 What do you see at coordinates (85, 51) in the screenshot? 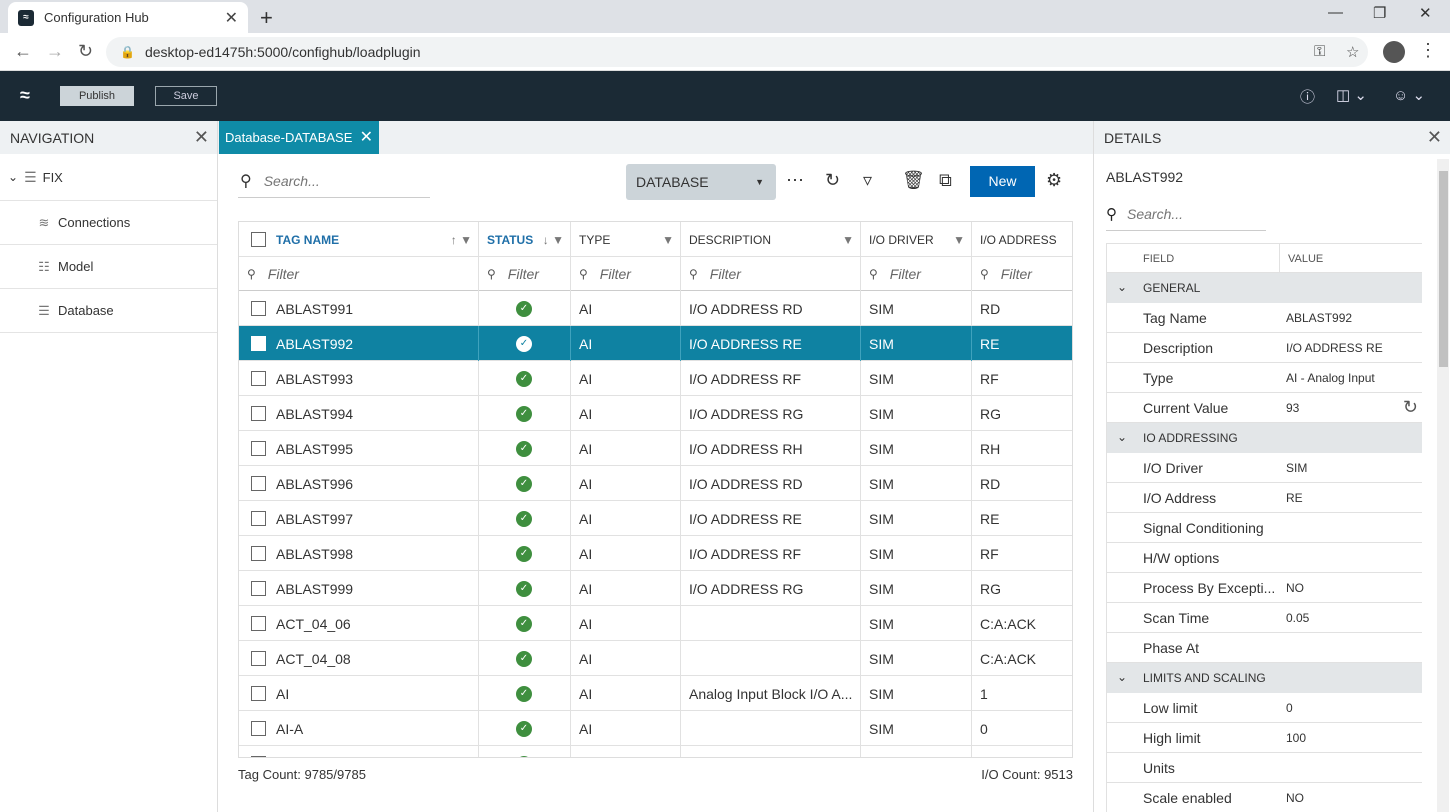
I see `reload-icon: ↻` at bounding box center [85, 51].